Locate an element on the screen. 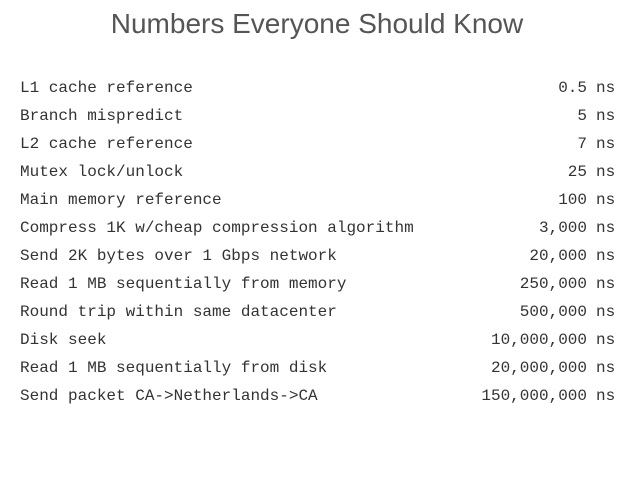  item-value: 250,000 is located at coordinates (553, 284).